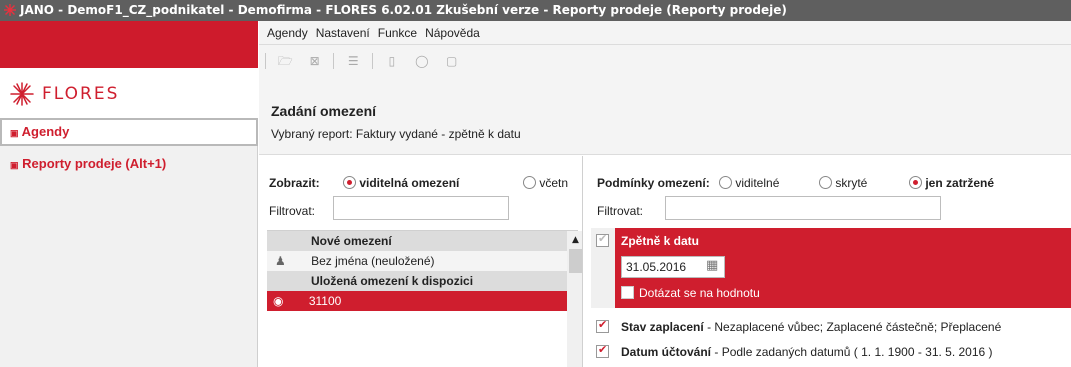 This screenshot has width=1071, height=367. What do you see at coordinates (278, 301) in the screenshot?
I see `globe-icon: ◉` at bounding box center [278, 301].